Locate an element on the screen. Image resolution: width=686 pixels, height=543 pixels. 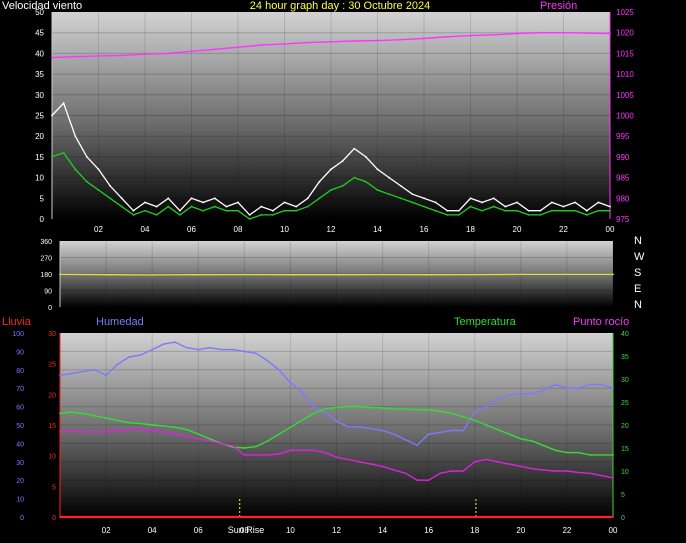
humidity-tick-label: 50 is located at coordinates (20, 426).